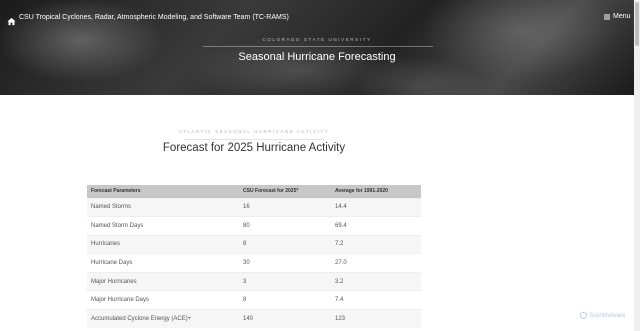  I want to click on menu-label: Menu, so click(622, 16).